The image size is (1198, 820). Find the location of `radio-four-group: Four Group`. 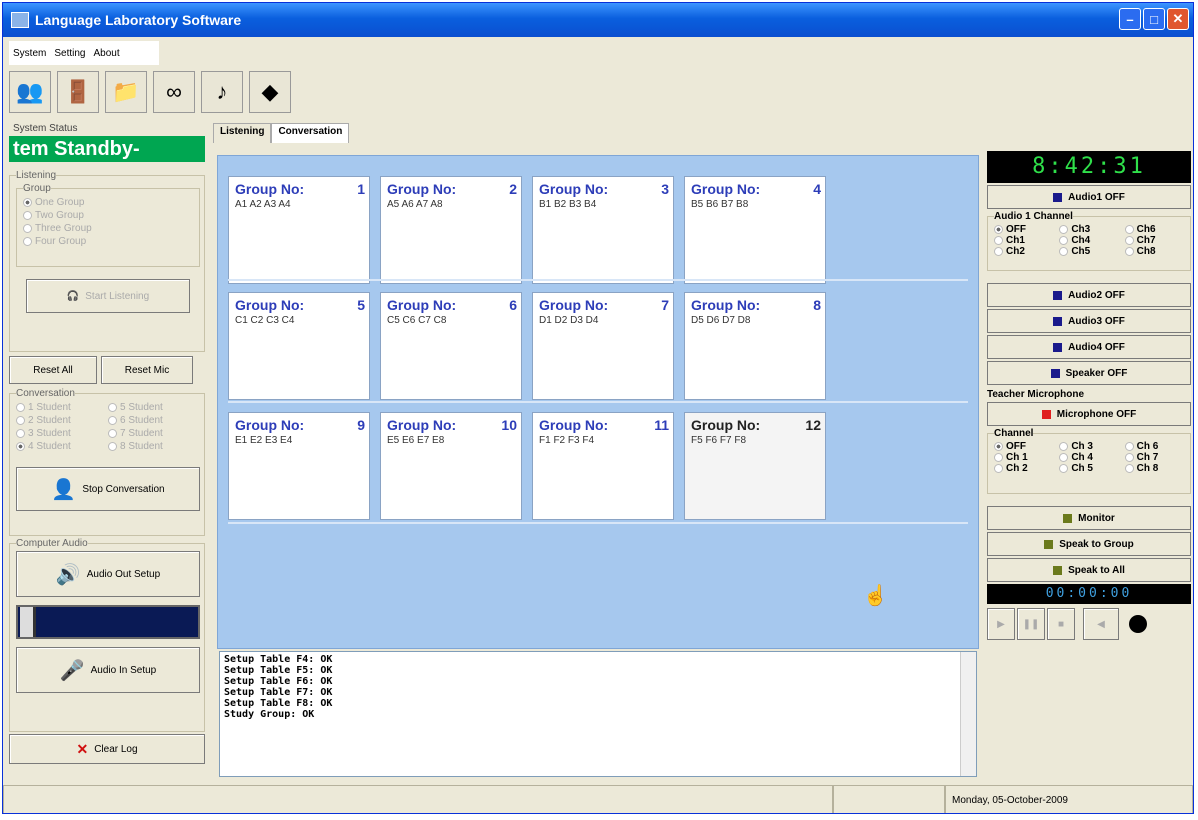

radio-four-group: Four Group is located at coordinates (109, 241).